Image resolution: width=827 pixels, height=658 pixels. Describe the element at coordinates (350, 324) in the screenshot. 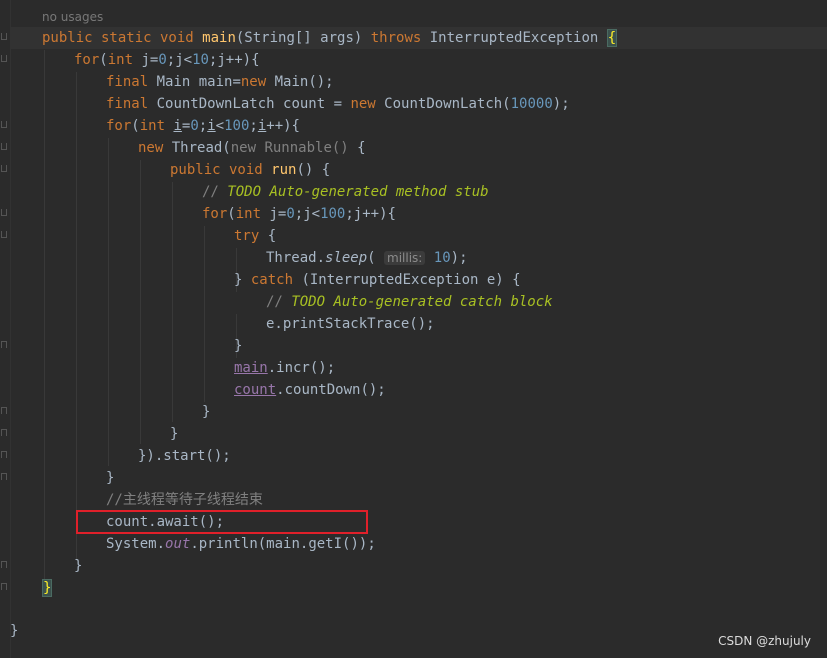

I see `code-line: e.printStackTrace();` at that location.